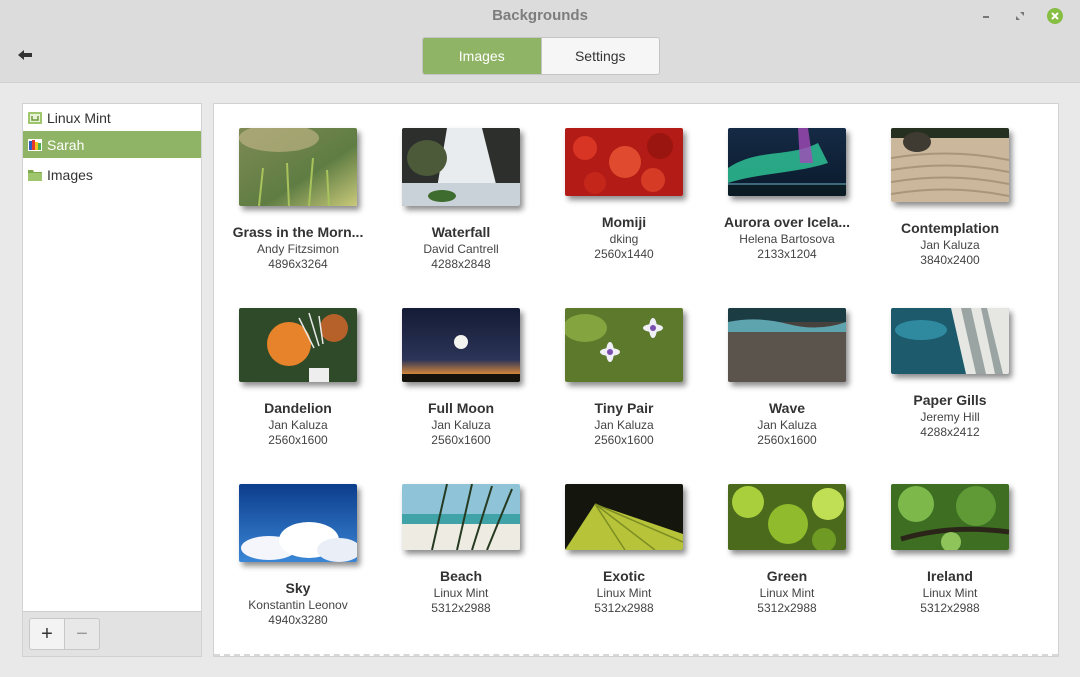  What do you see at coordinates (787, 576) in the screenshot?
I see `wallpaper-title: Green` at bounding box center [787, 576].